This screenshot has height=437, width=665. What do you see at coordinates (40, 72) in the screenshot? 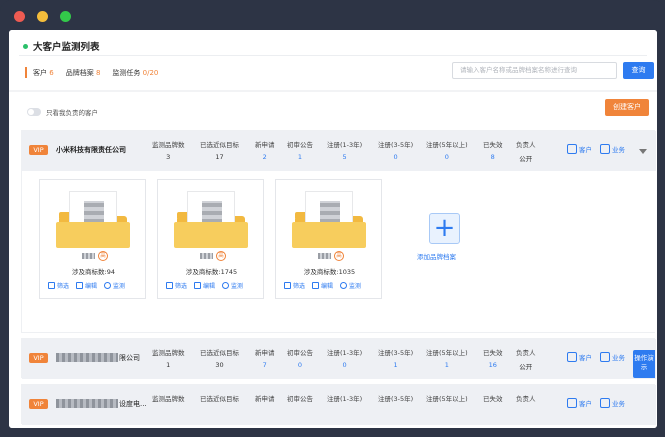
I see `stat-label: 客户` at bounding box center [40, 72].